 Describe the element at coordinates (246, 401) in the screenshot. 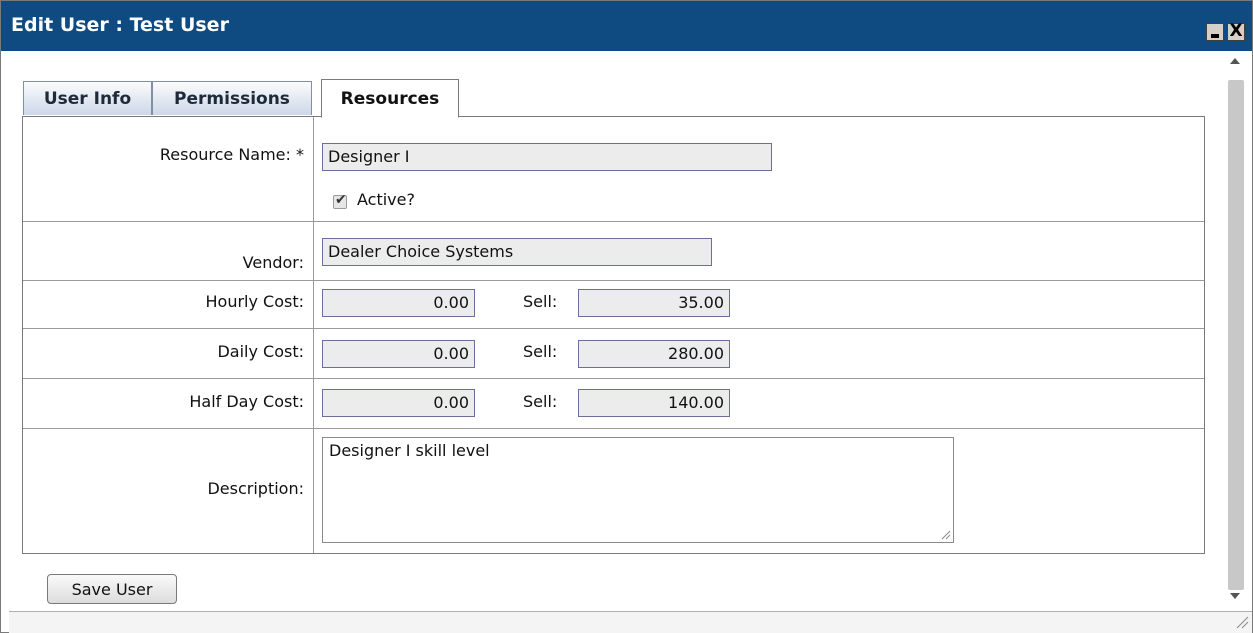

I see `half-day-cost-label: Half Day Cost:` at that location.